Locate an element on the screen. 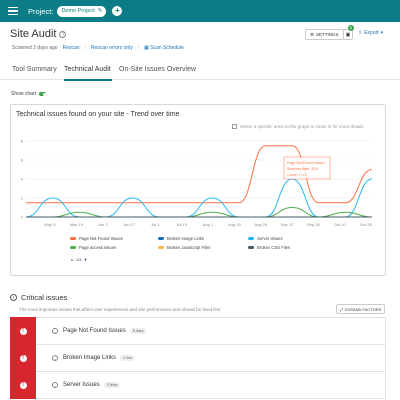 The height and width of the screenshot is (400, 400). issue-row-broken-images: ! ⌄ Broken Image Links 1 link is located at coordinates (198, 358).